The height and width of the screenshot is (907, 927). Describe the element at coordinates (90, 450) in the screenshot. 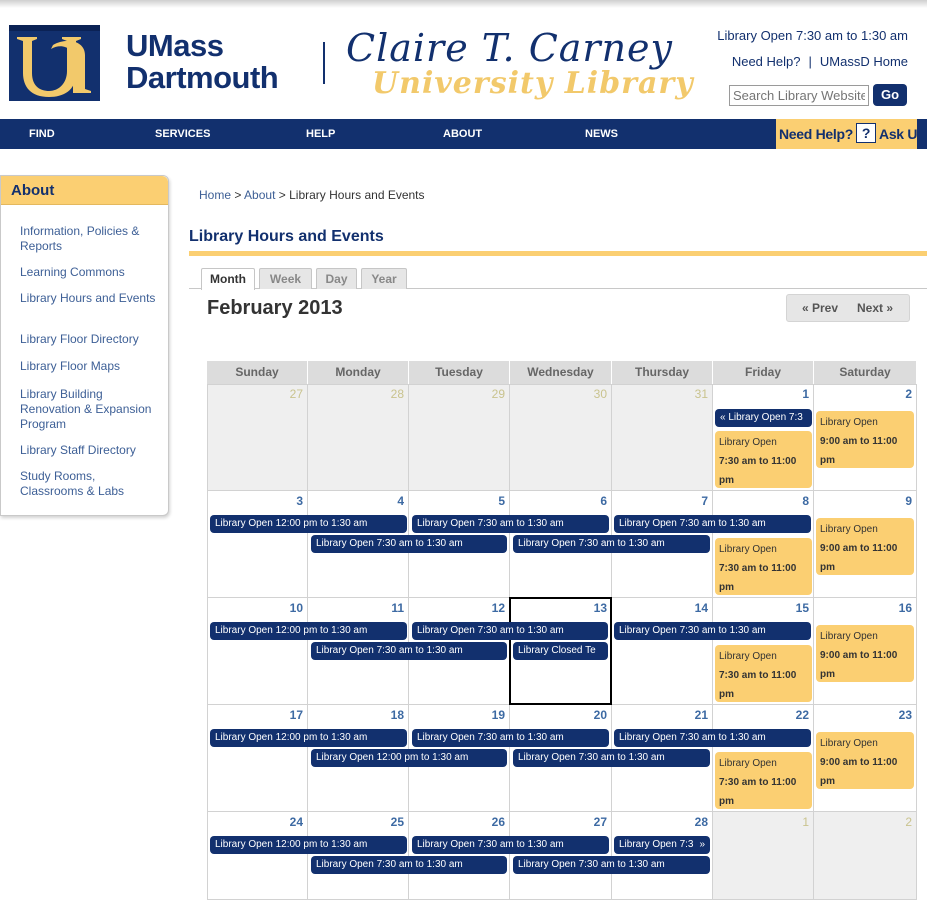

I see `sidebar-item-staff-directory: Library Staff Directory` at that location.